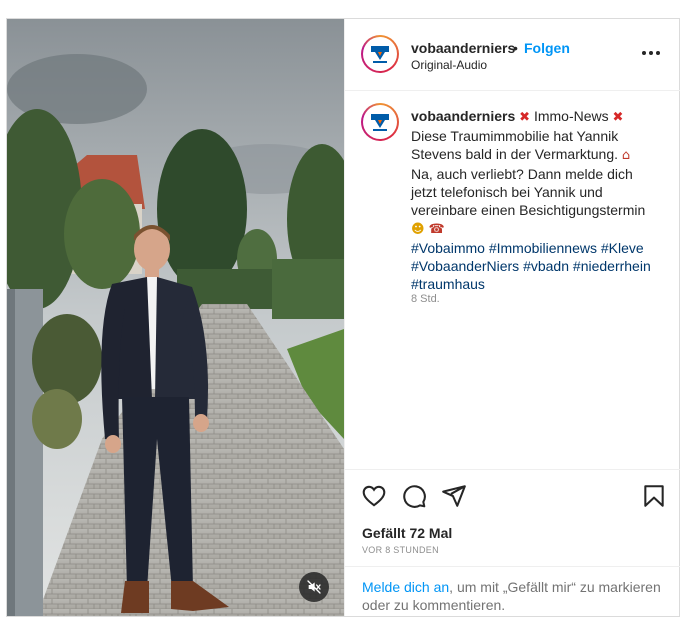 This screenshot has height=632, width=688. I want to click on heart-eyes-emoji-icon: ☻, so click(418, 229).